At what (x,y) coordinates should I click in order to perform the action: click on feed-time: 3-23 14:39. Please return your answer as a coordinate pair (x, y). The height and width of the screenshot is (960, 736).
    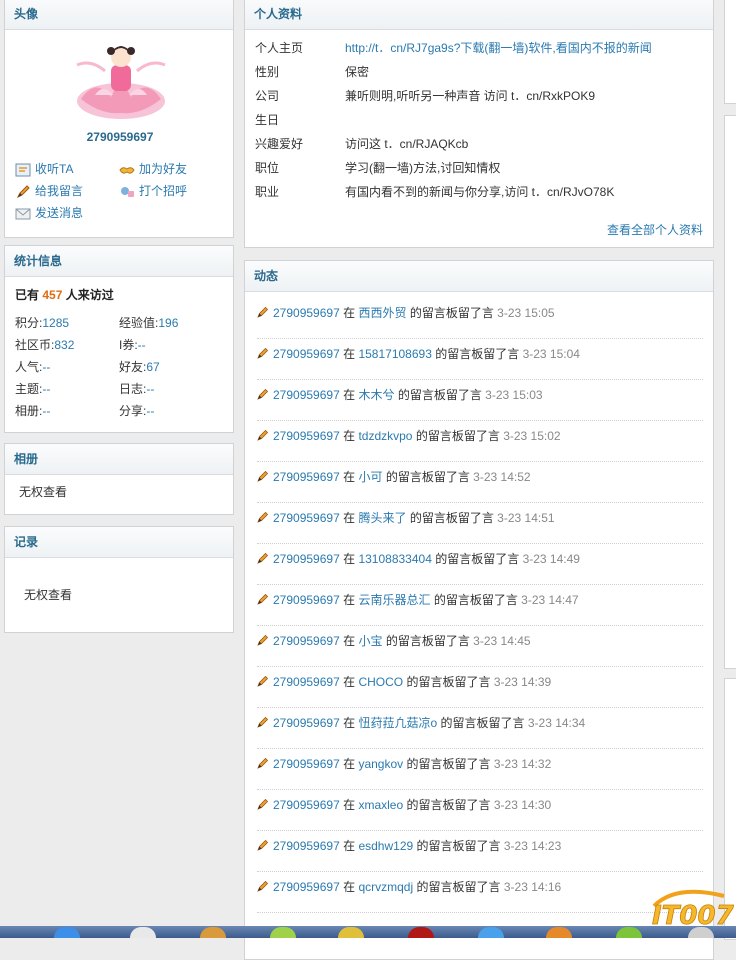
    Looking at the image, I should click on (522, 682).